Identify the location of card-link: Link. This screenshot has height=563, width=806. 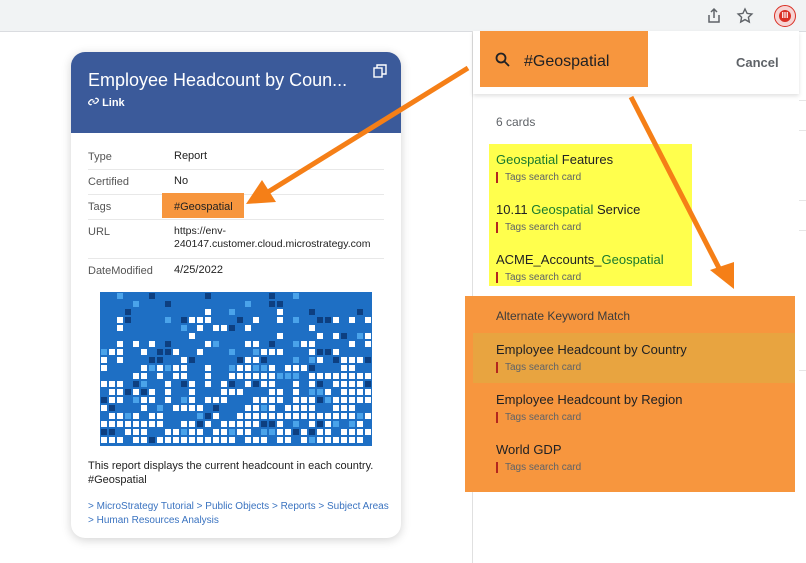
(106, 102).